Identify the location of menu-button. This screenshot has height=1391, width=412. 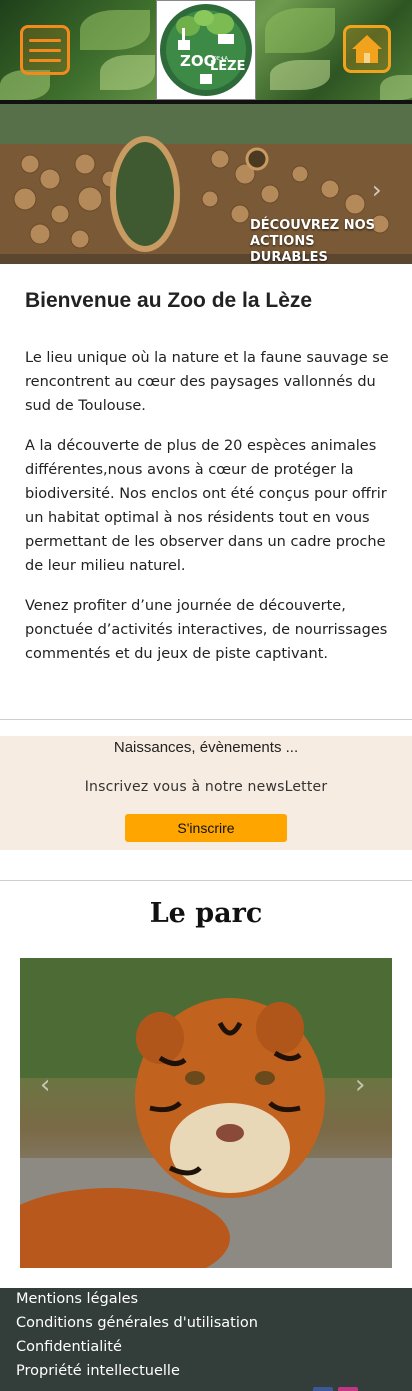
(45, 50).